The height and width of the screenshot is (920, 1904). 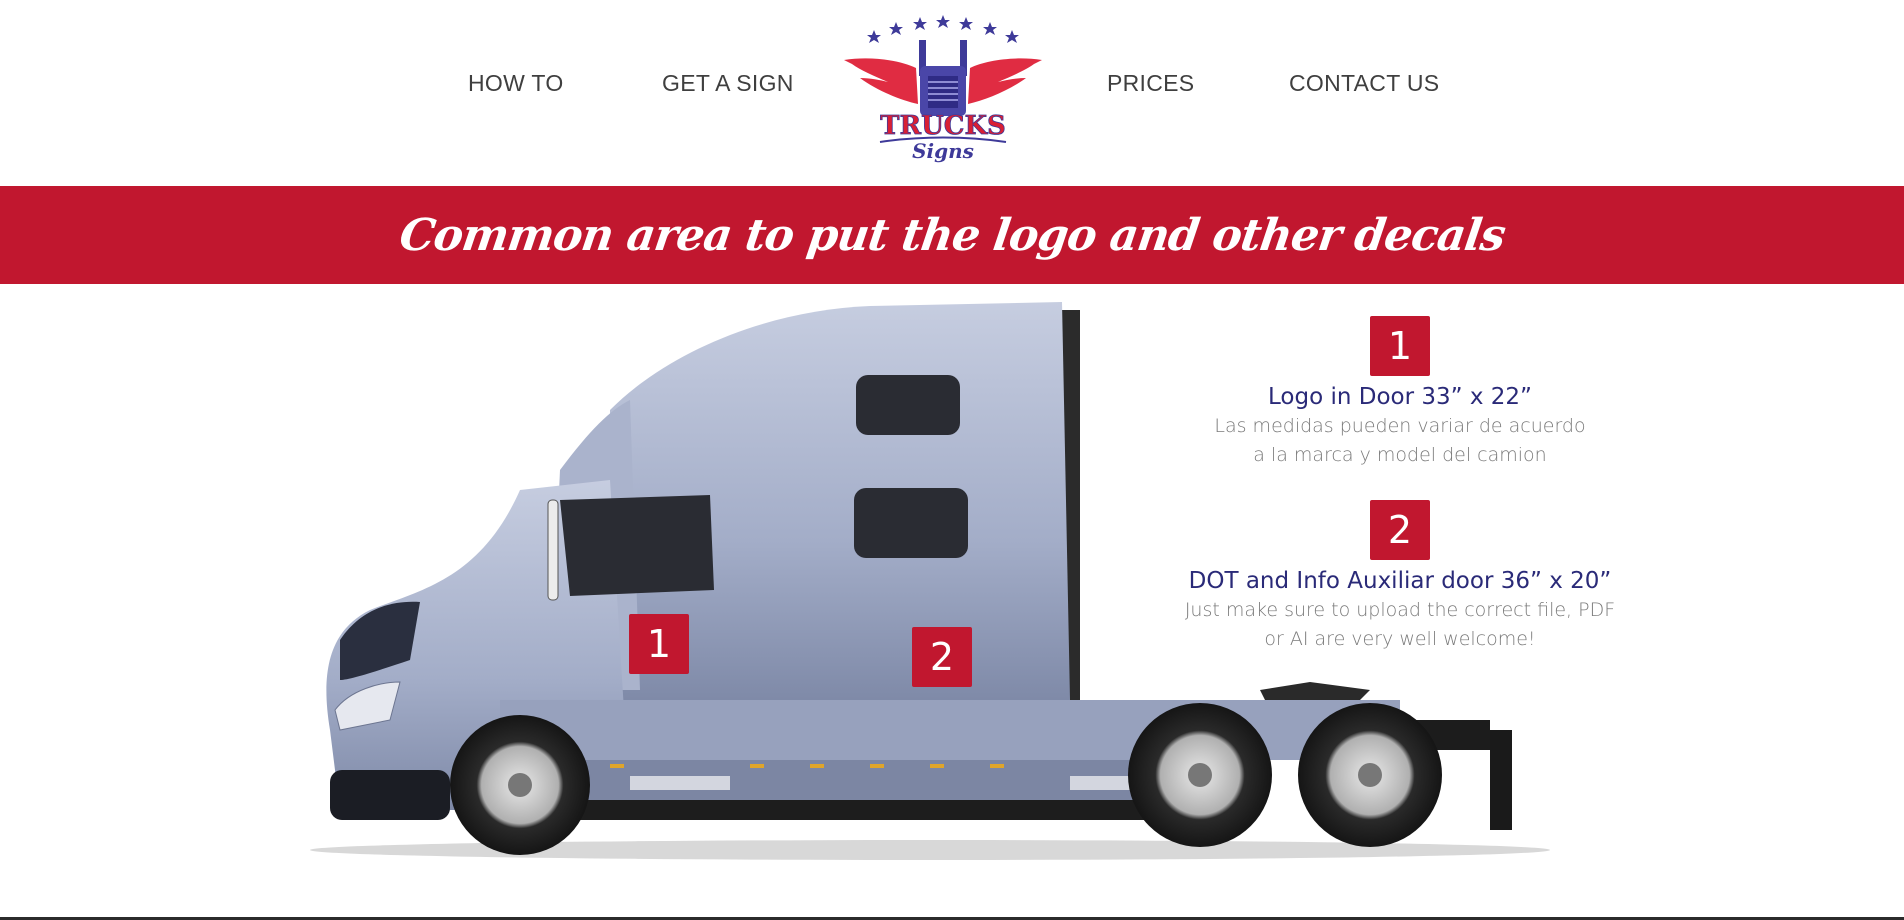 I want to click on area-2-desc-line2: or AI are very well welcome!, so click(x=1400, y=639).